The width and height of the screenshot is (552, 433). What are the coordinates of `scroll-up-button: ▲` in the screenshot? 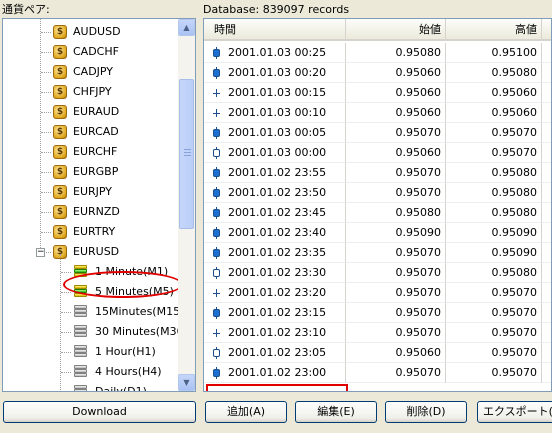 It's located at (186, 27).